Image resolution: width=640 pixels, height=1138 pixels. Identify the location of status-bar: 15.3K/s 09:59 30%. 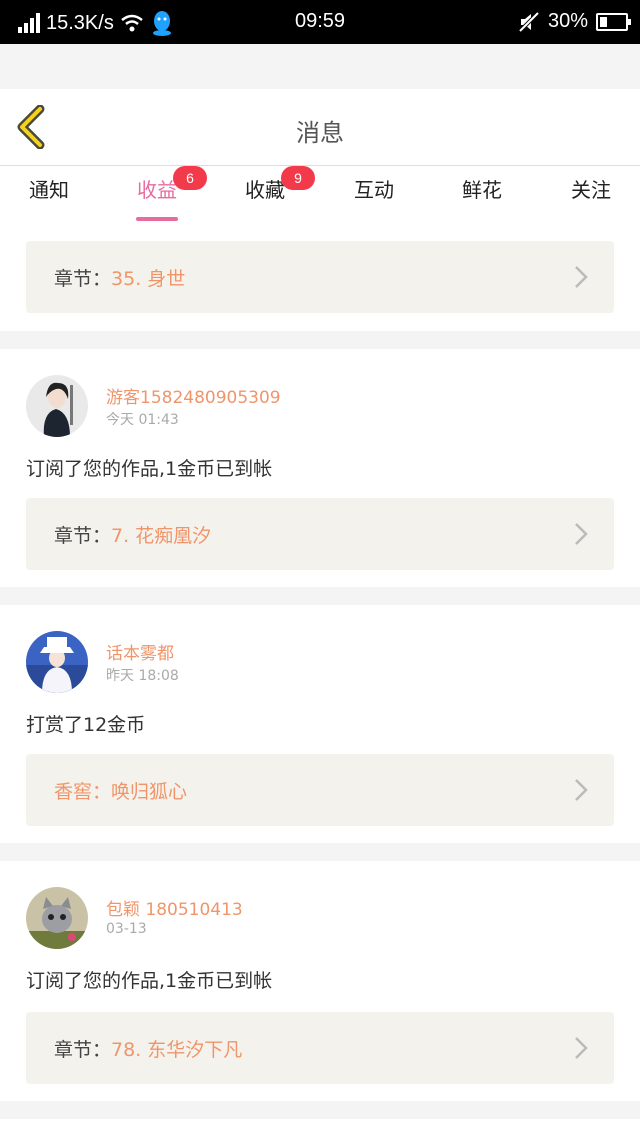
(320, 22).